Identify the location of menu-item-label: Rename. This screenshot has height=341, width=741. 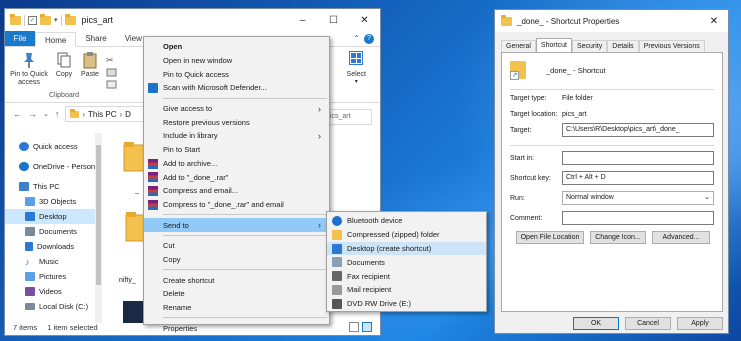
(177, 308).